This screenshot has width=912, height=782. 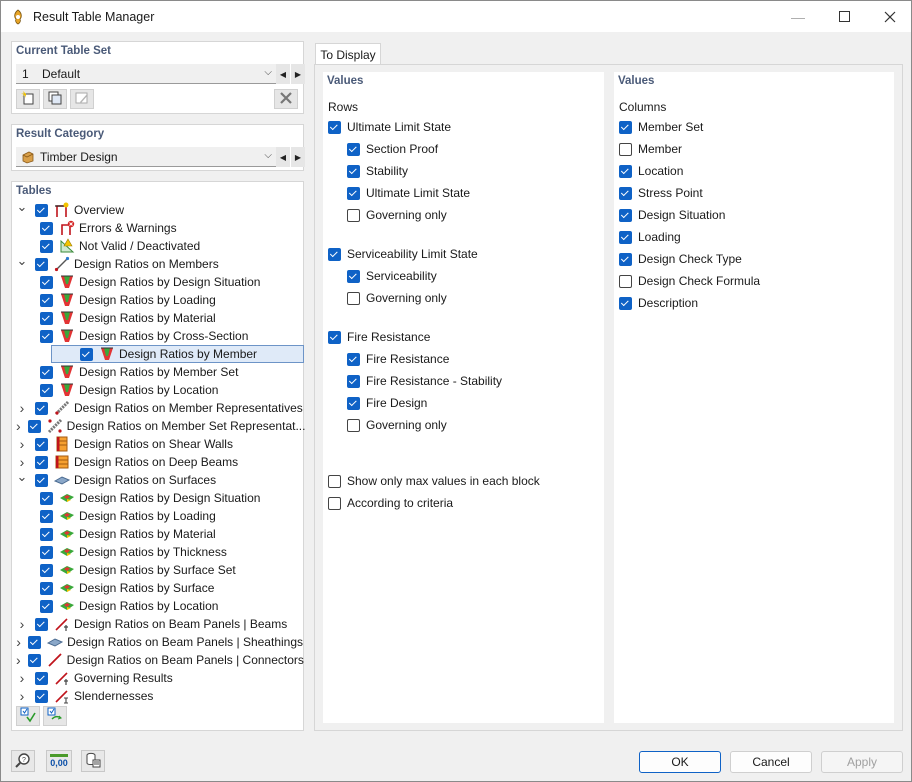 What do you see at coordinates (298, 74) in the screenshot?
I see `next-set-button: ▶` at bounding box center [298, 74].